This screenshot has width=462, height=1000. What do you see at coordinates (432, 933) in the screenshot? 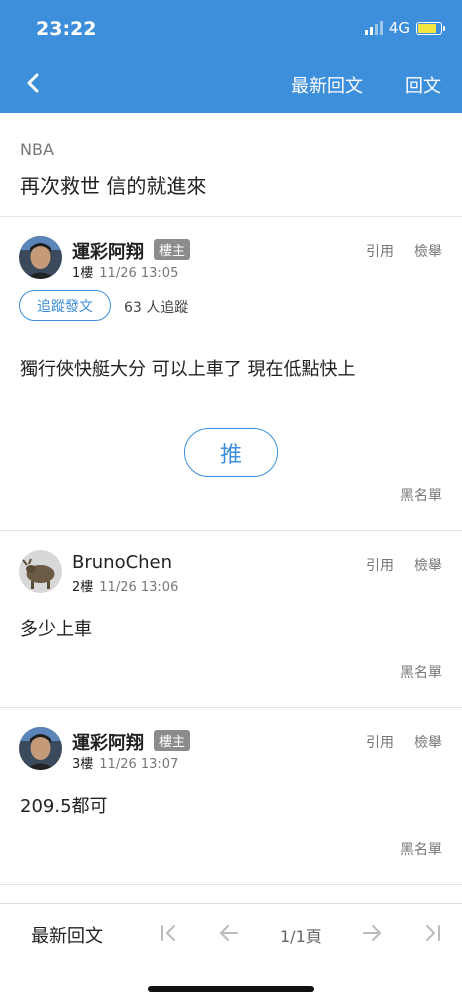
I see `last-page-icon` at bounding box center [432, 933].